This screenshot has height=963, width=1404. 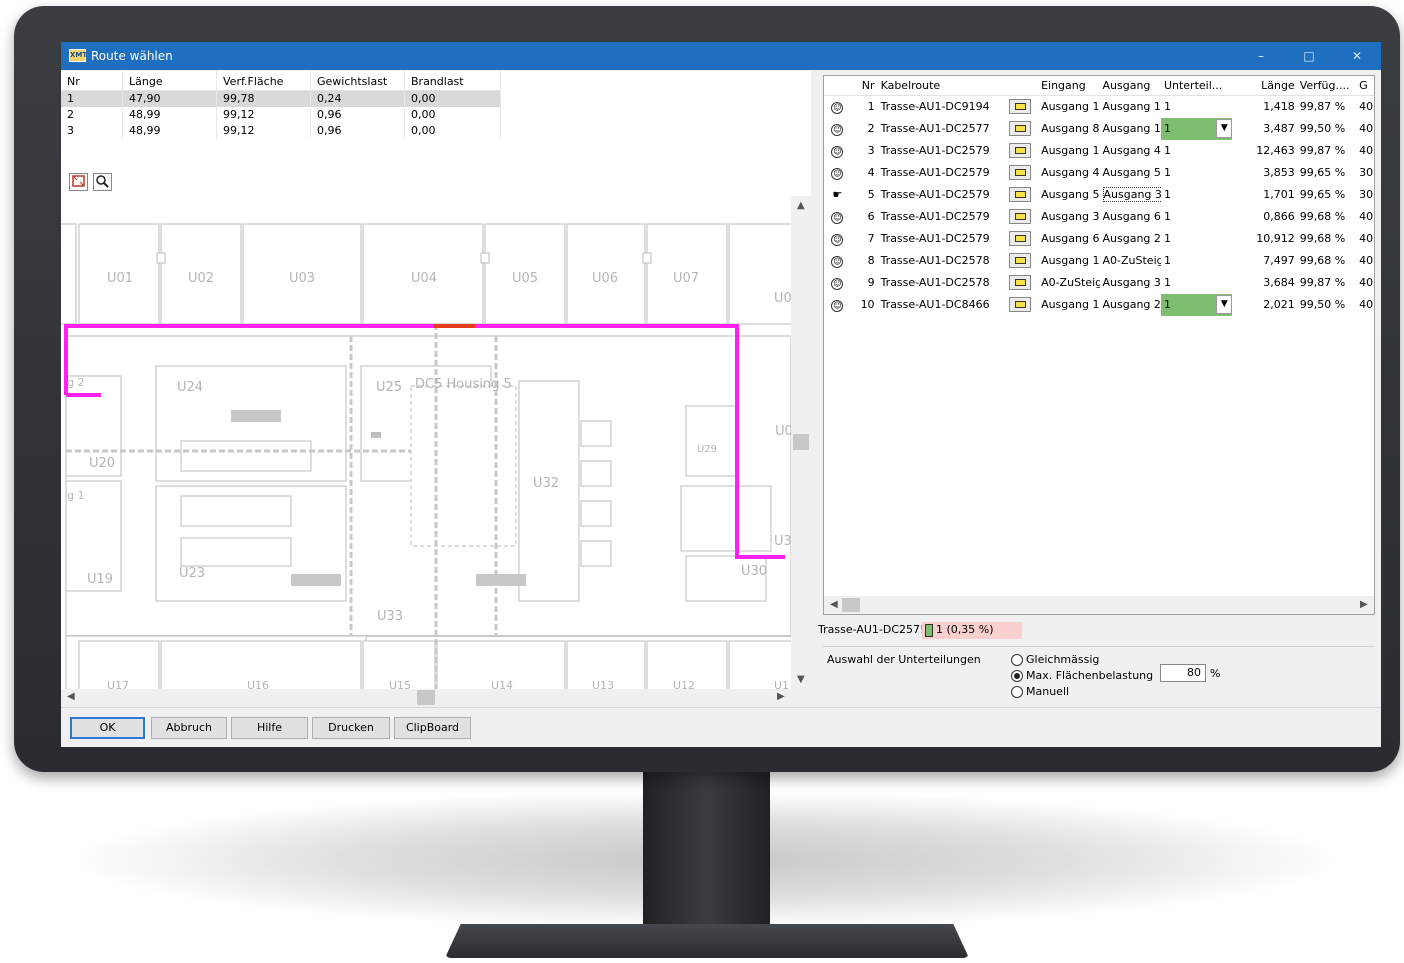 I want to click on radio-manuell: Manuell, so click(x=1040, y=691).